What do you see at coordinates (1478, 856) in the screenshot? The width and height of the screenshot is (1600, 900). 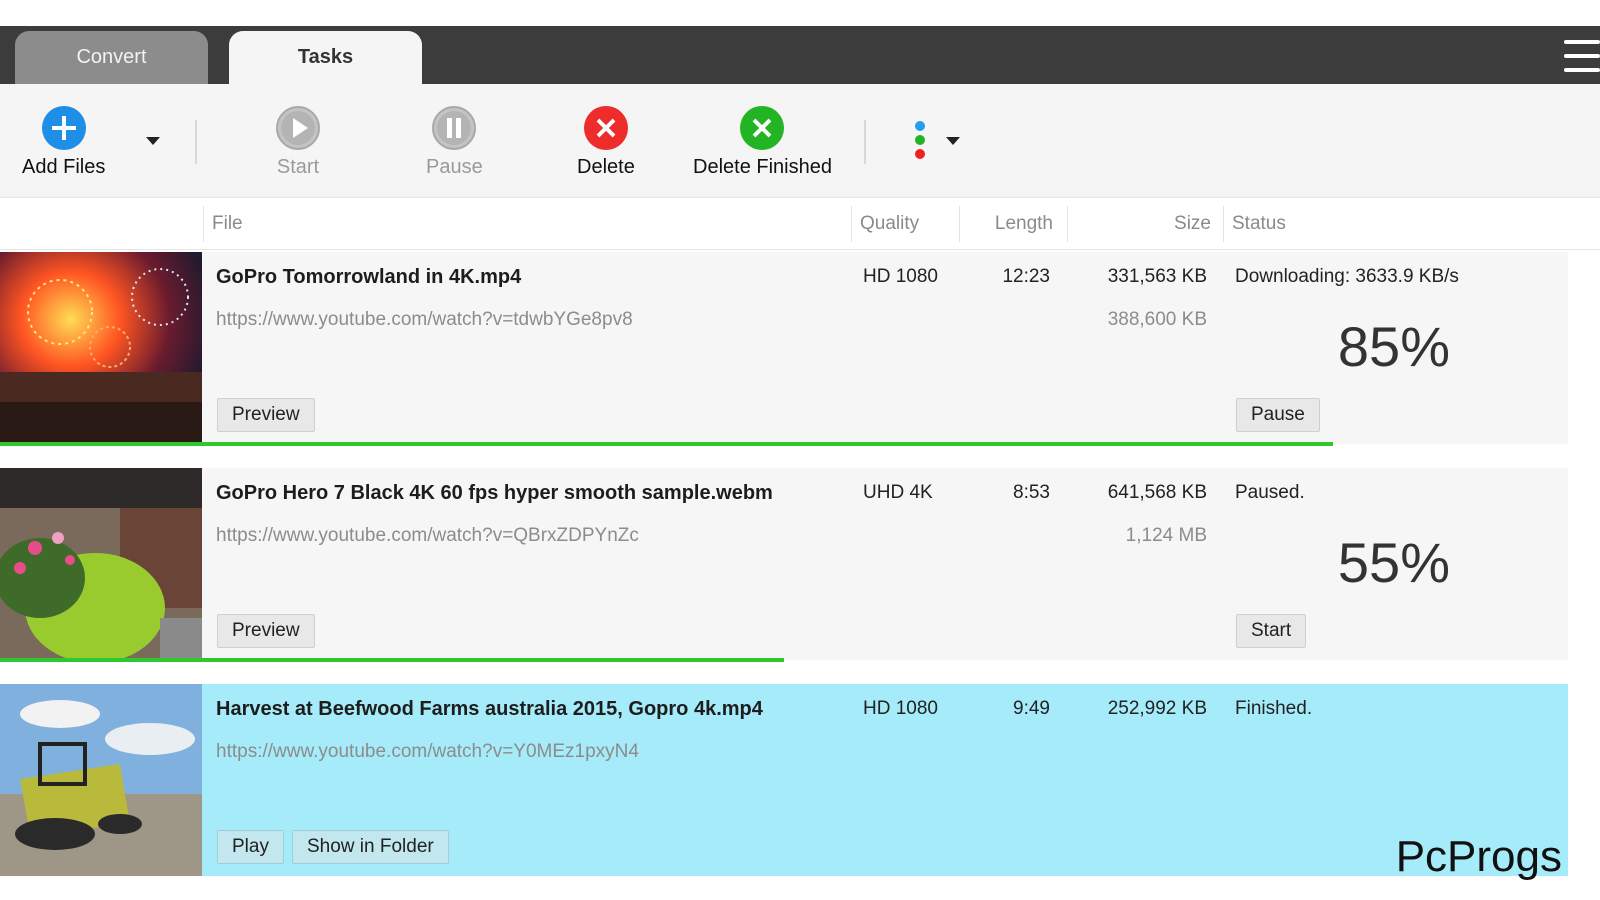 I see `watermark: PcProgs` at bounding box center [1478, 856].